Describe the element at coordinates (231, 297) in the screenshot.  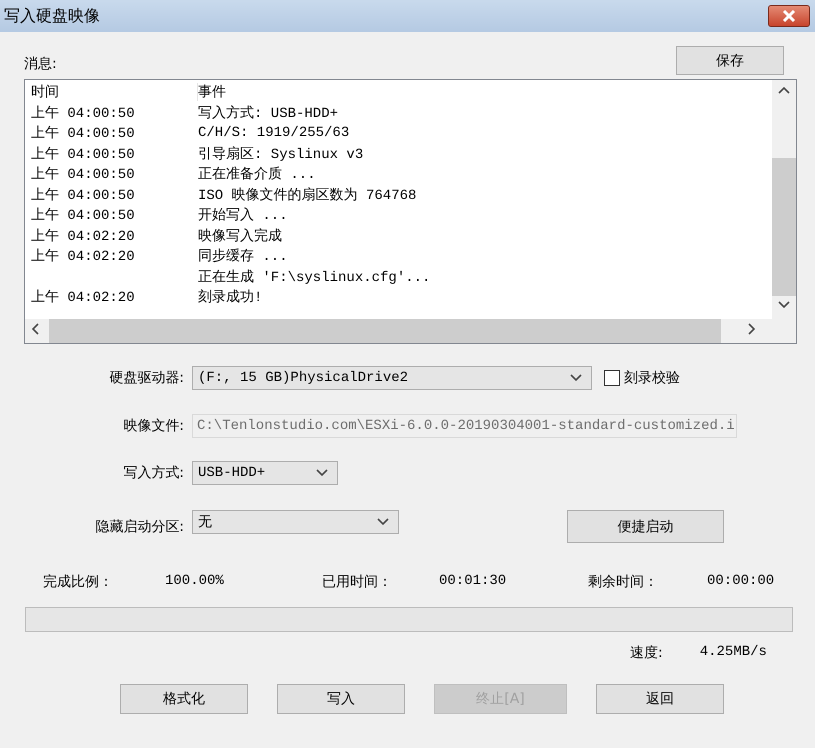
I see `event-cell-text: 刻录成功!` at that location.